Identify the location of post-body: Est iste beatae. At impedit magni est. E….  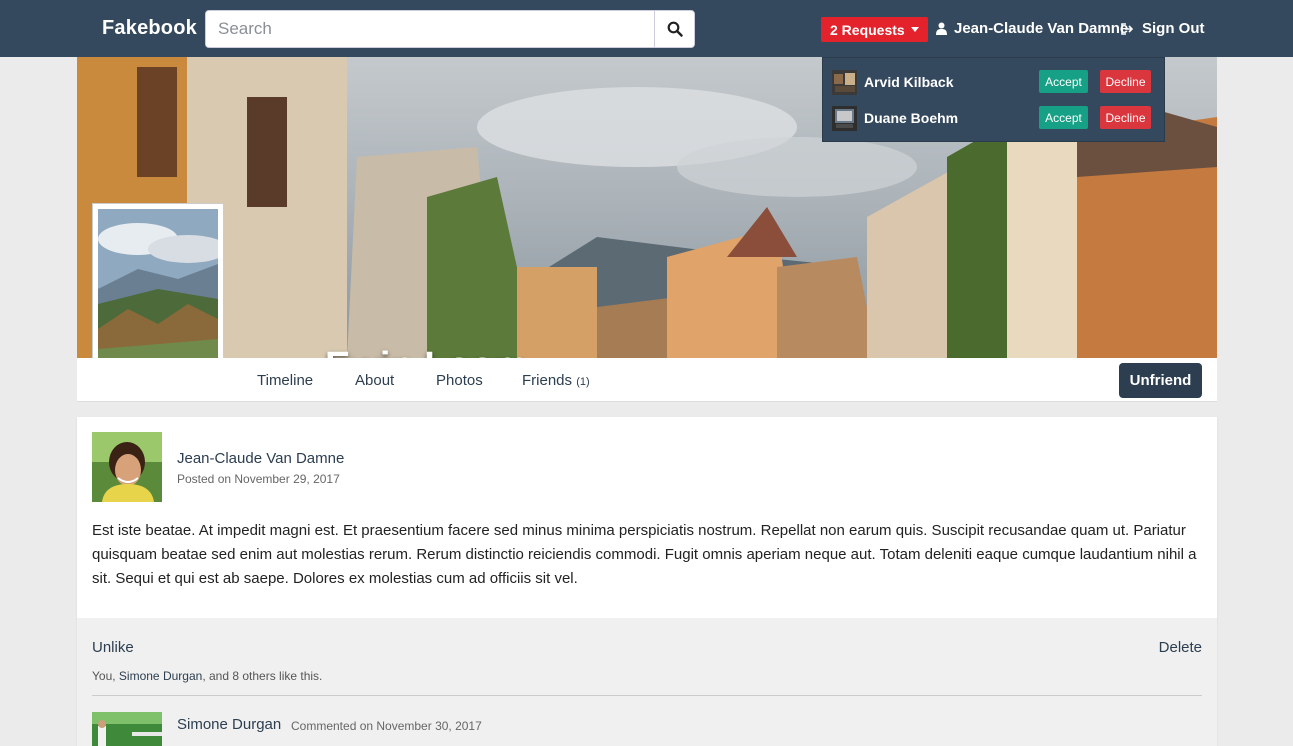
(644, 554).